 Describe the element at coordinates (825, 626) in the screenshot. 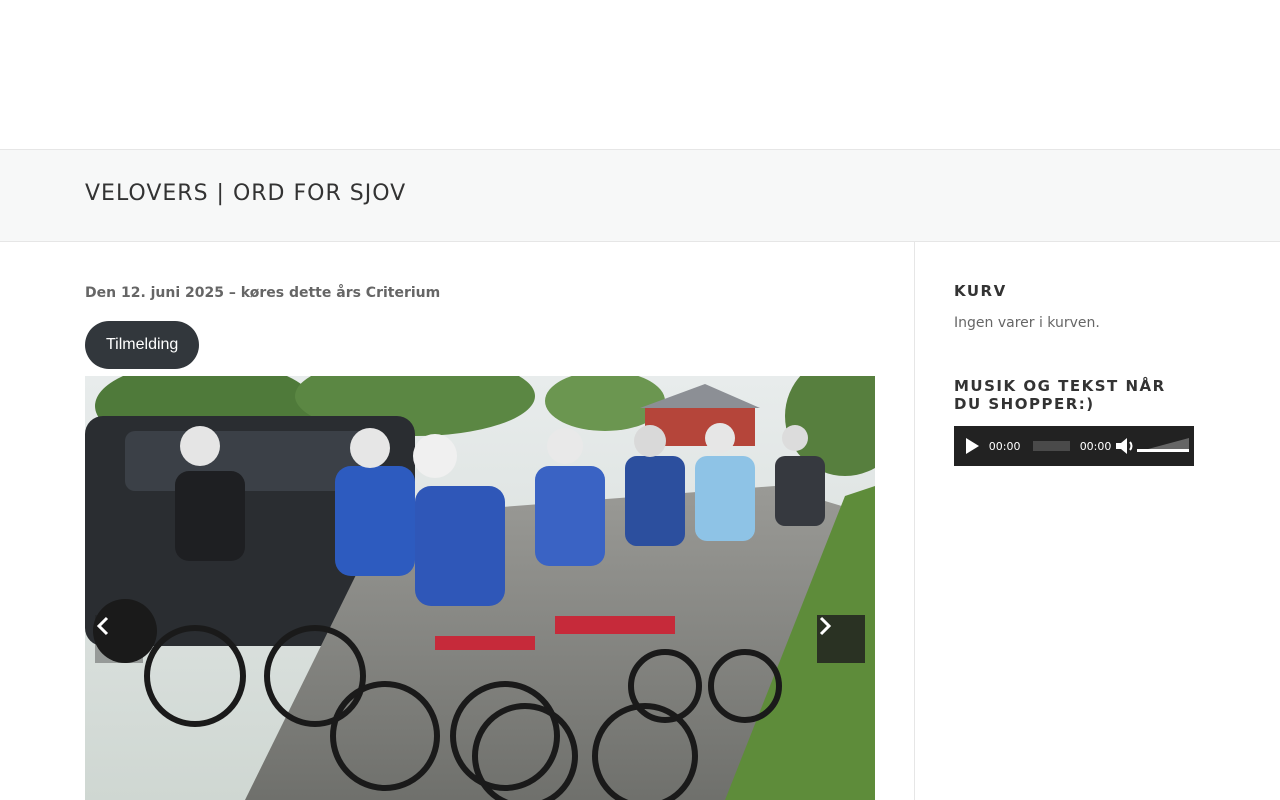

I see `chevron-right-icon` at that location.